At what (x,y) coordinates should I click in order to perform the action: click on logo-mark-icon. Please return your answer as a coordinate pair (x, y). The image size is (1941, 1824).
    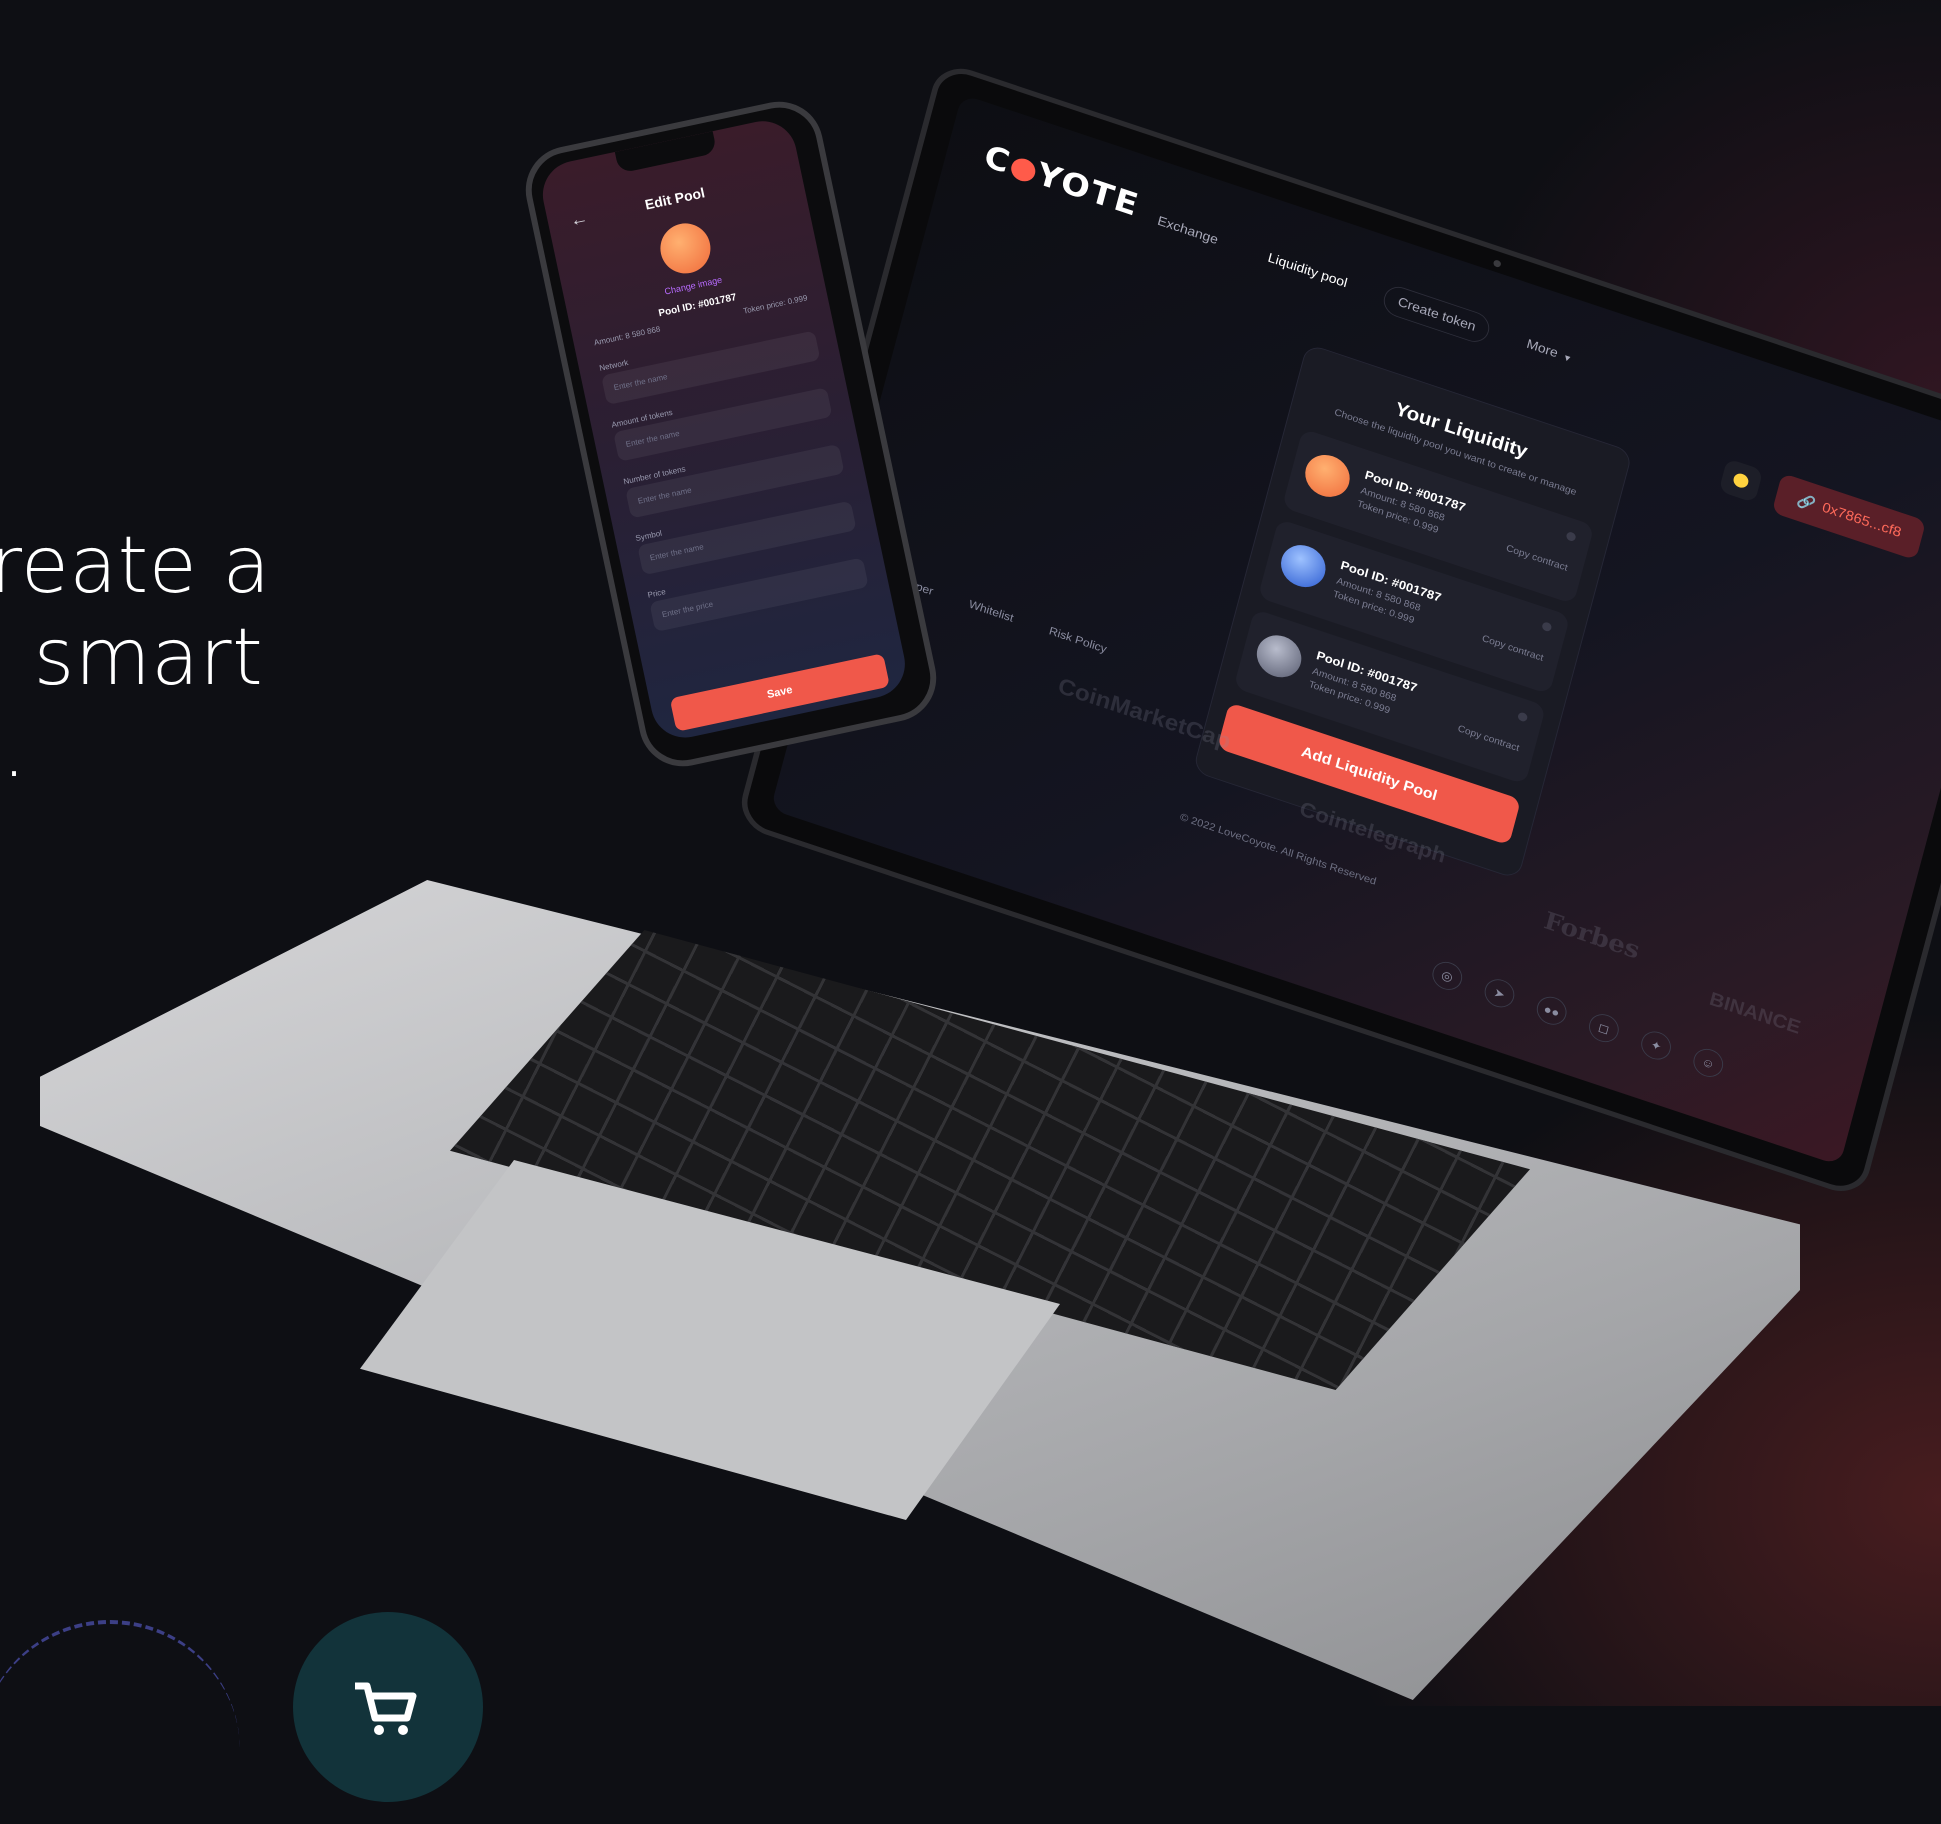
    Looking at the image, I should click on (1024, 170).